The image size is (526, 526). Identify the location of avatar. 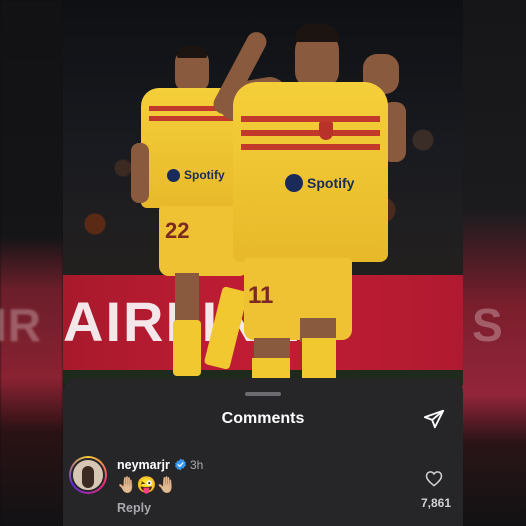
(88, 475).